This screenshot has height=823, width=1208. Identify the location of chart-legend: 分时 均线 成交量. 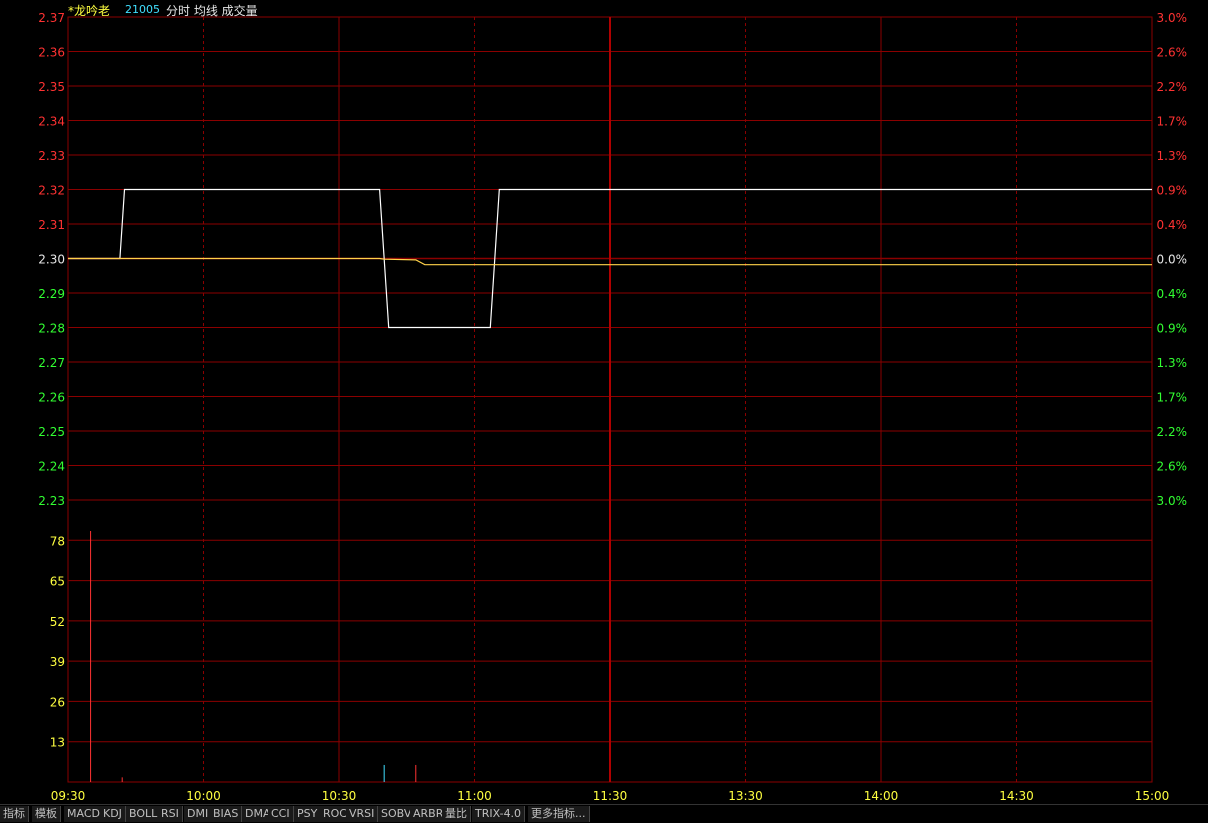
(212, 11).